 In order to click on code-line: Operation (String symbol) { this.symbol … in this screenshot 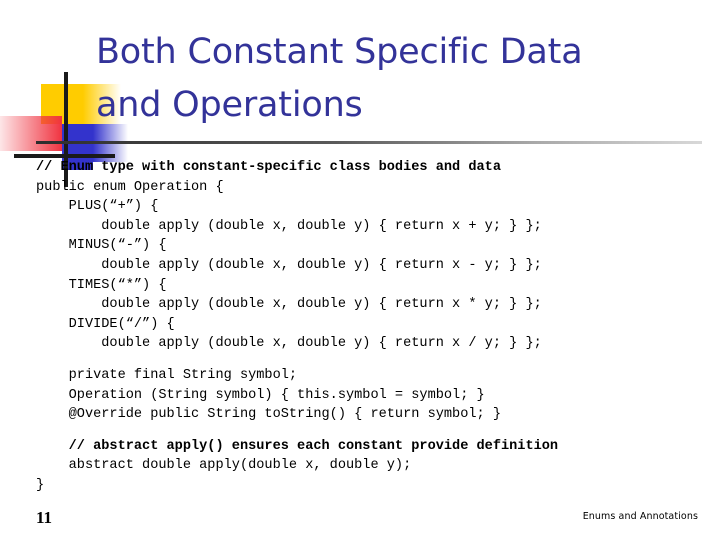, I will do `click(260, 395)`.